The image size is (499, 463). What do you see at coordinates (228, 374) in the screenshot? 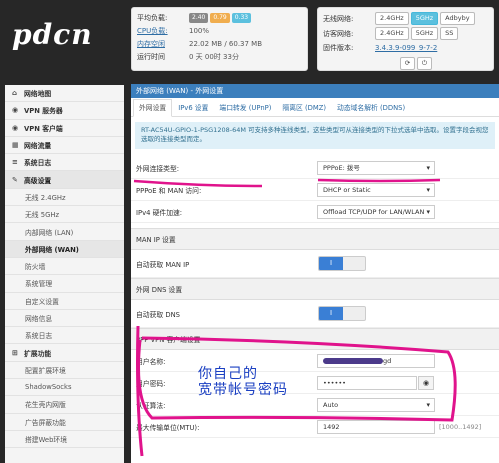
I see `annotation-line-1: 你自己的` at bounding box center [228, 374].